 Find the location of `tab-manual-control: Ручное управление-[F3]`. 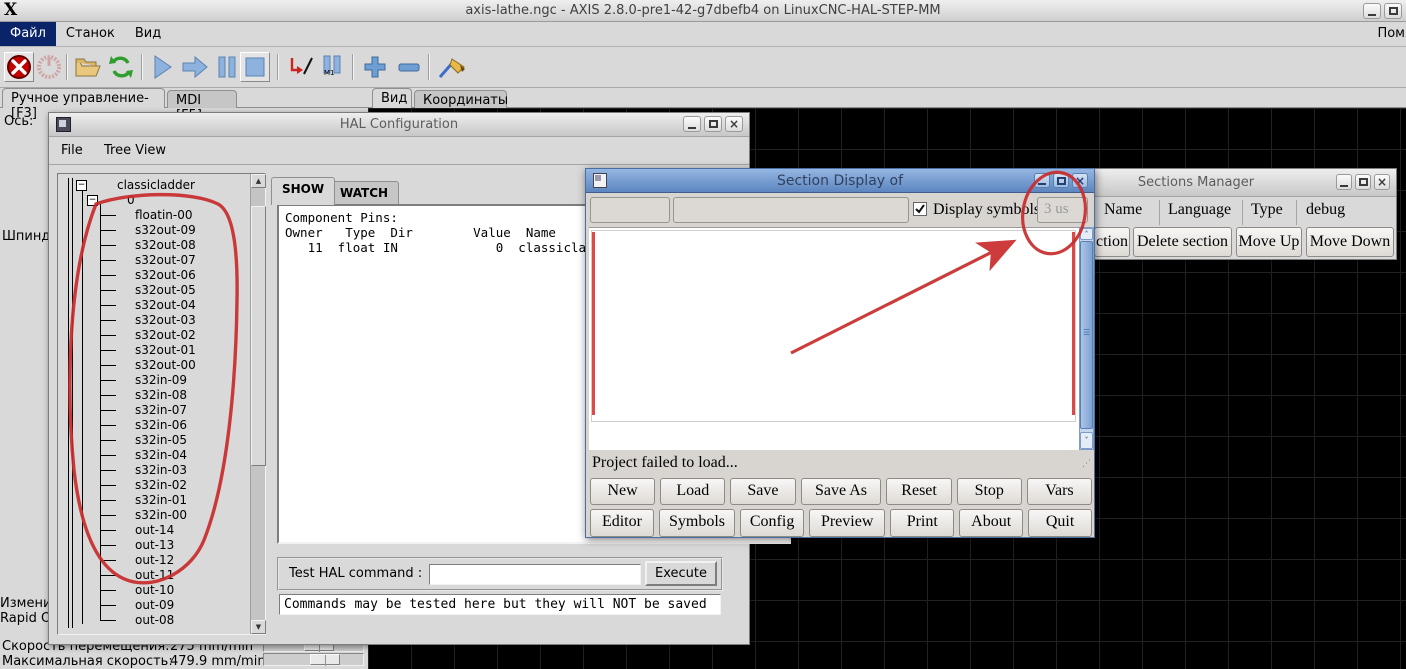

tab-manual-control: Ручное управление-[F3] is located at coordinates (83, 104).